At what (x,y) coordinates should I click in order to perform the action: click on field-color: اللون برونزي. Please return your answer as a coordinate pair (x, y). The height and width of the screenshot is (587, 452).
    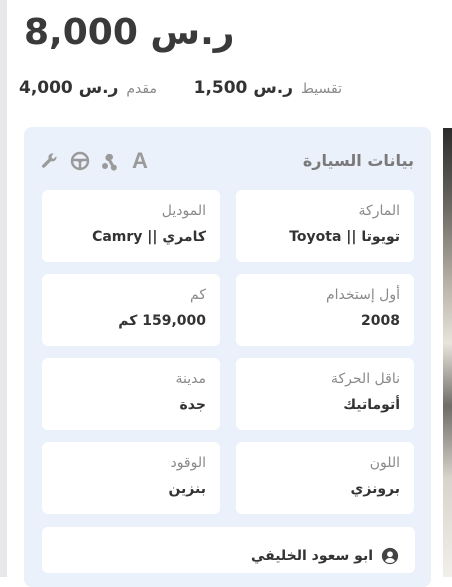
    Looking at the image, I should click on (325, 478).